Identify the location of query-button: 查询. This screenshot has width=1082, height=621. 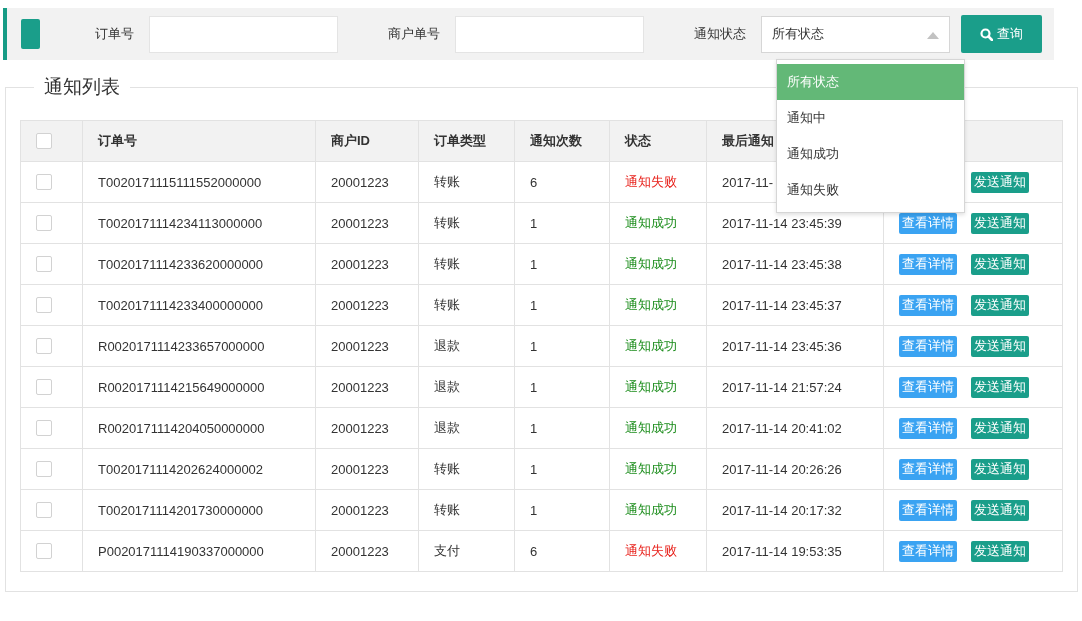
(1001, 34).